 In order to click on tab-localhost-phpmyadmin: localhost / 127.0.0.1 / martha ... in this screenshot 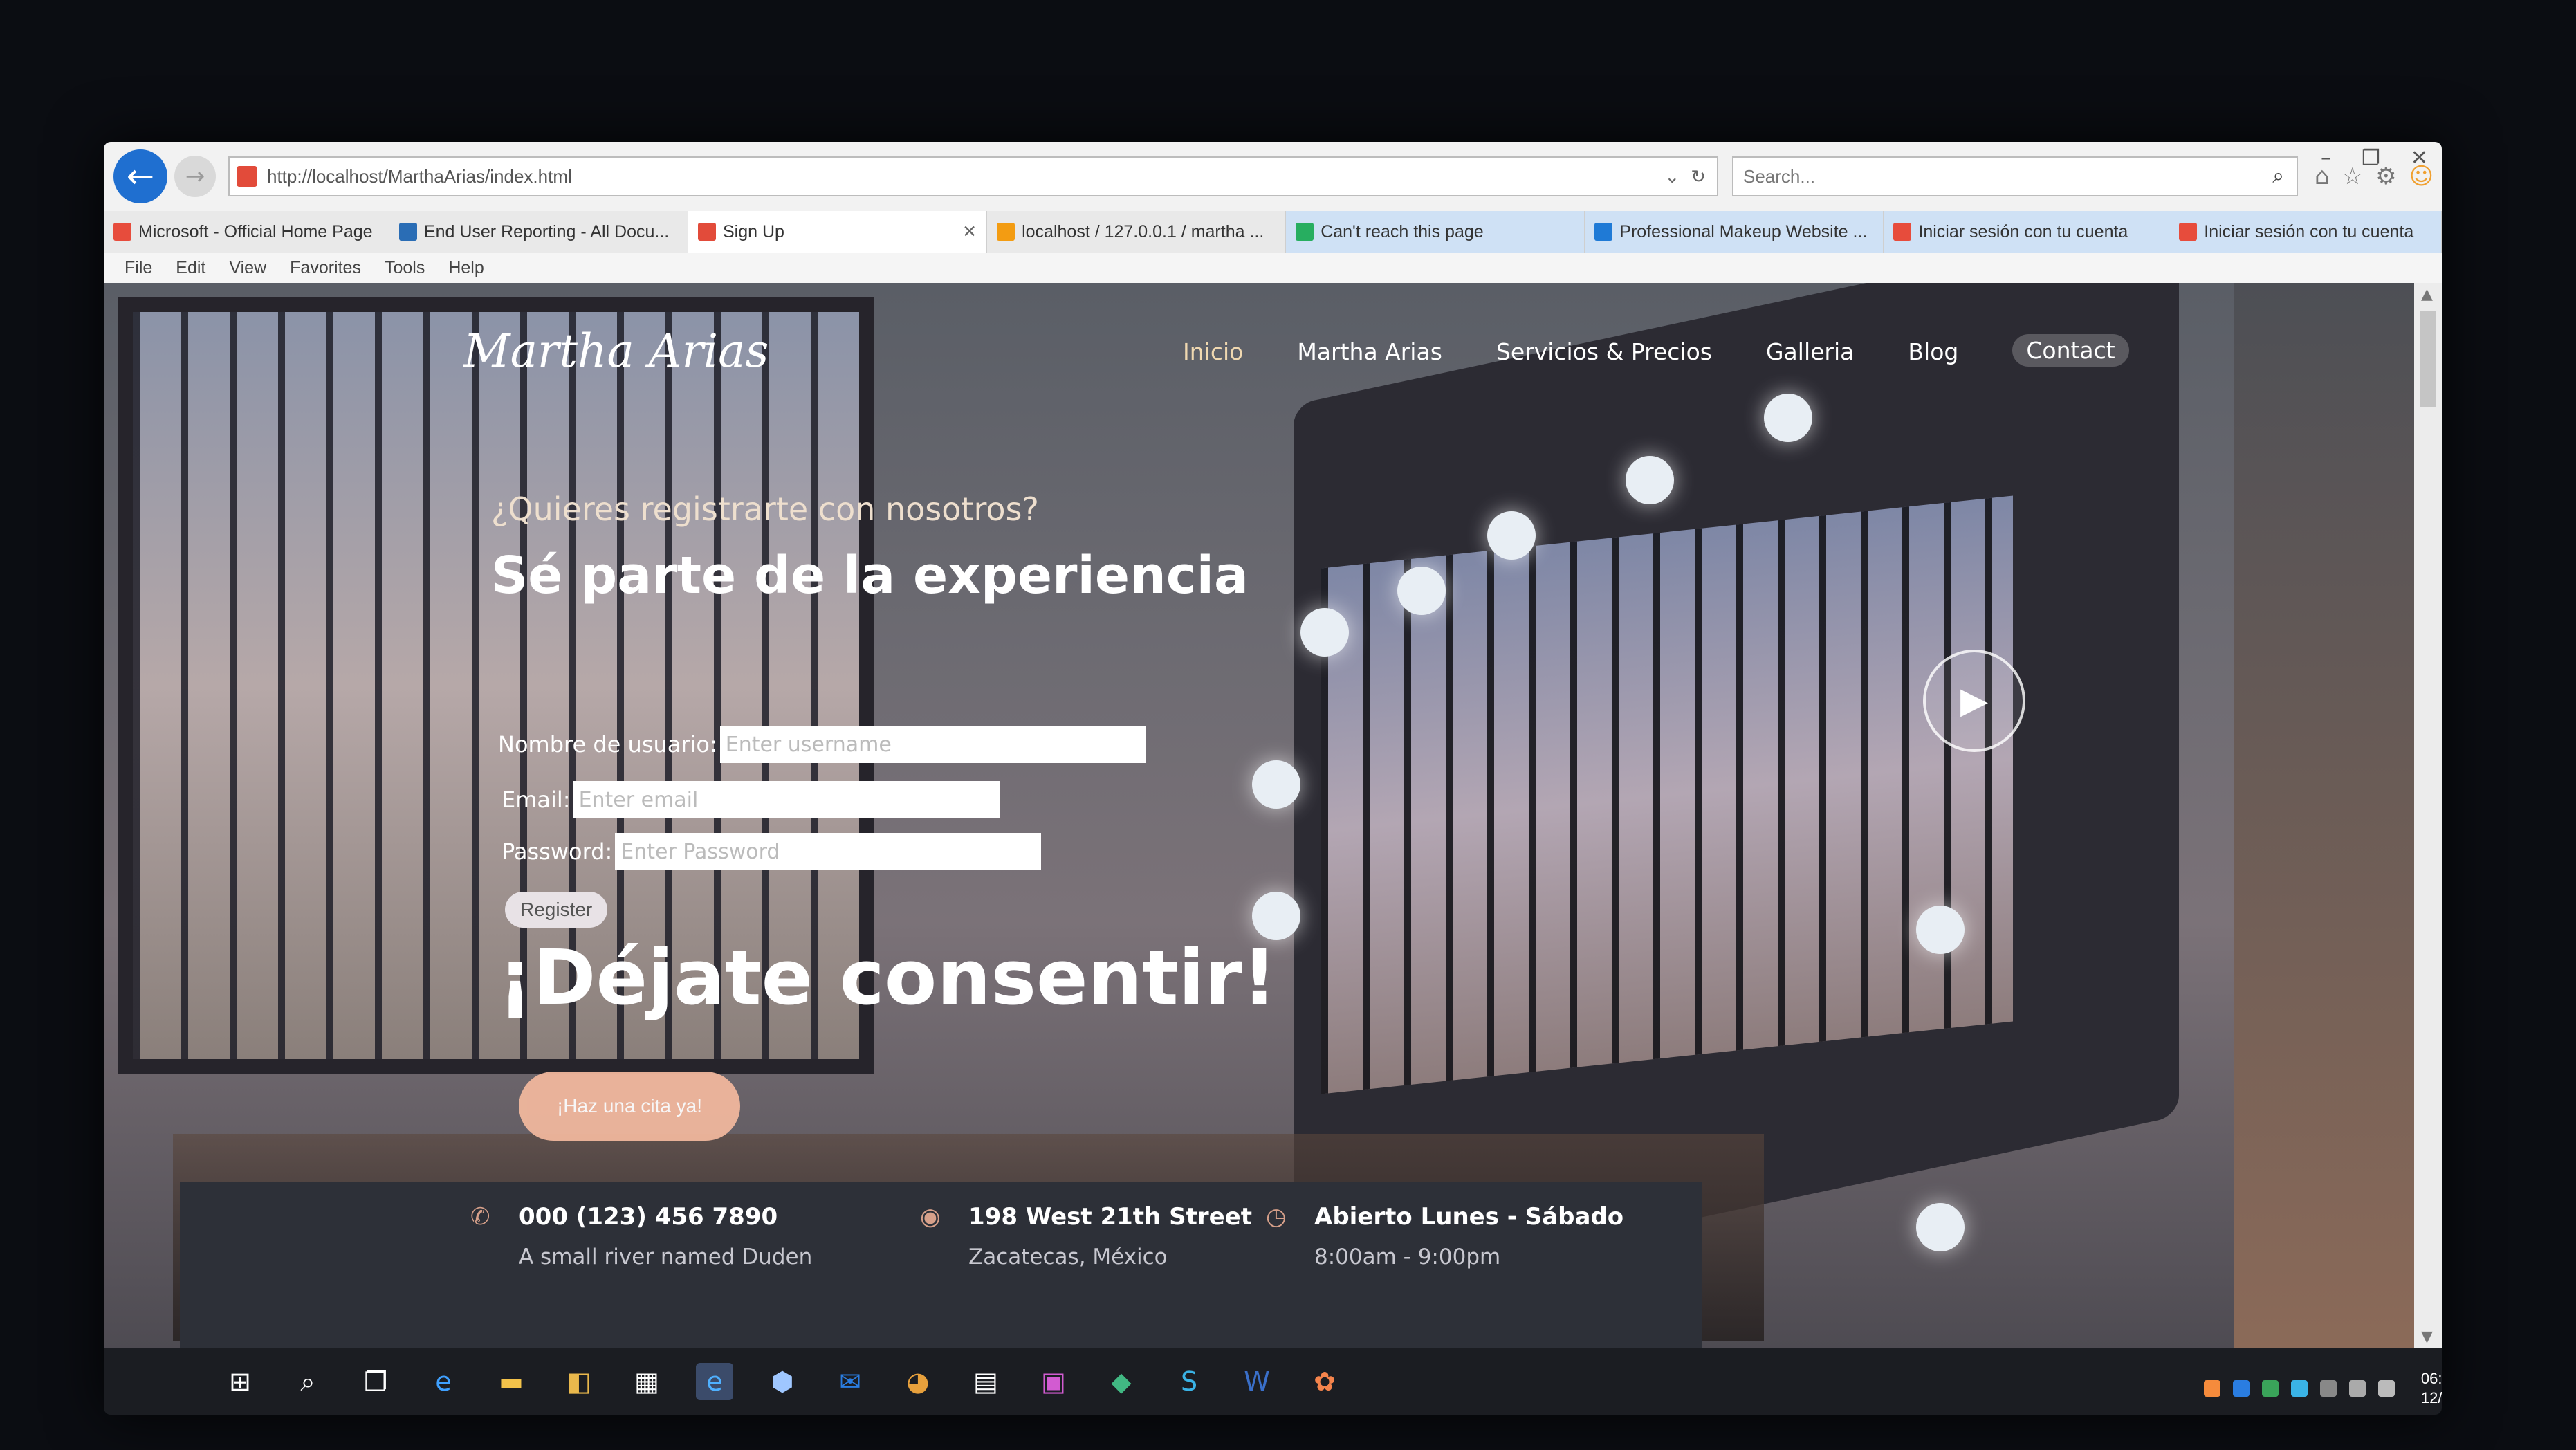, I will do `click(1137, 232)`.